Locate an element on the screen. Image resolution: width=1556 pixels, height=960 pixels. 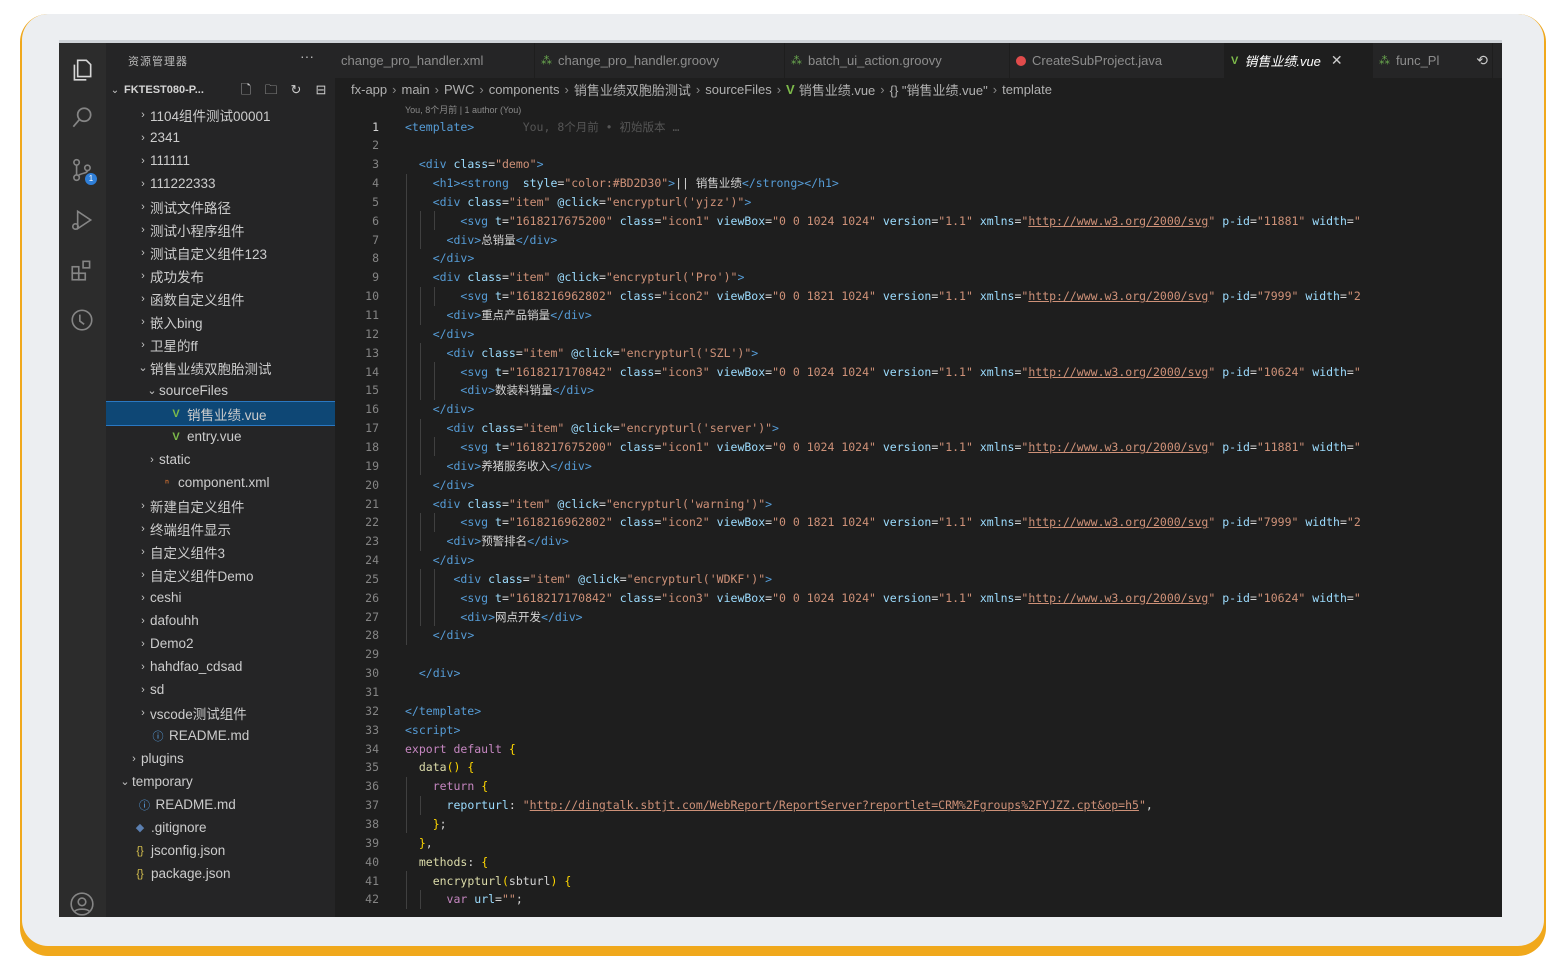
editor-tab: ⁂ func_Pl is located at coordinates (1433, 60).